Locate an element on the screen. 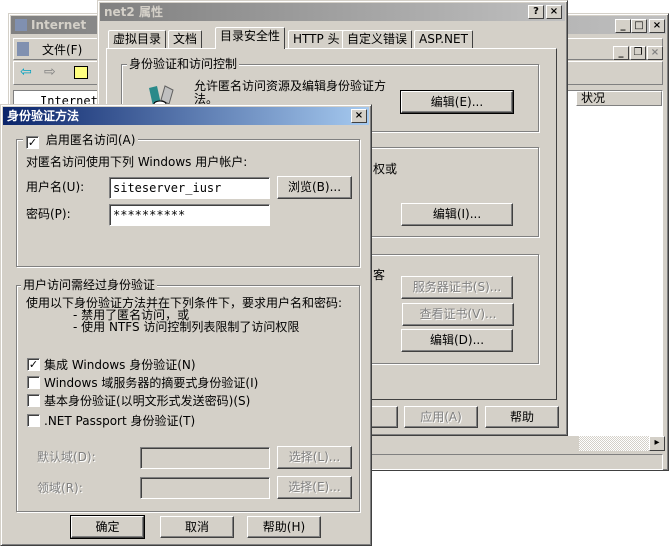  apply-button: 应用(A) is located at coordinates (441, 417).